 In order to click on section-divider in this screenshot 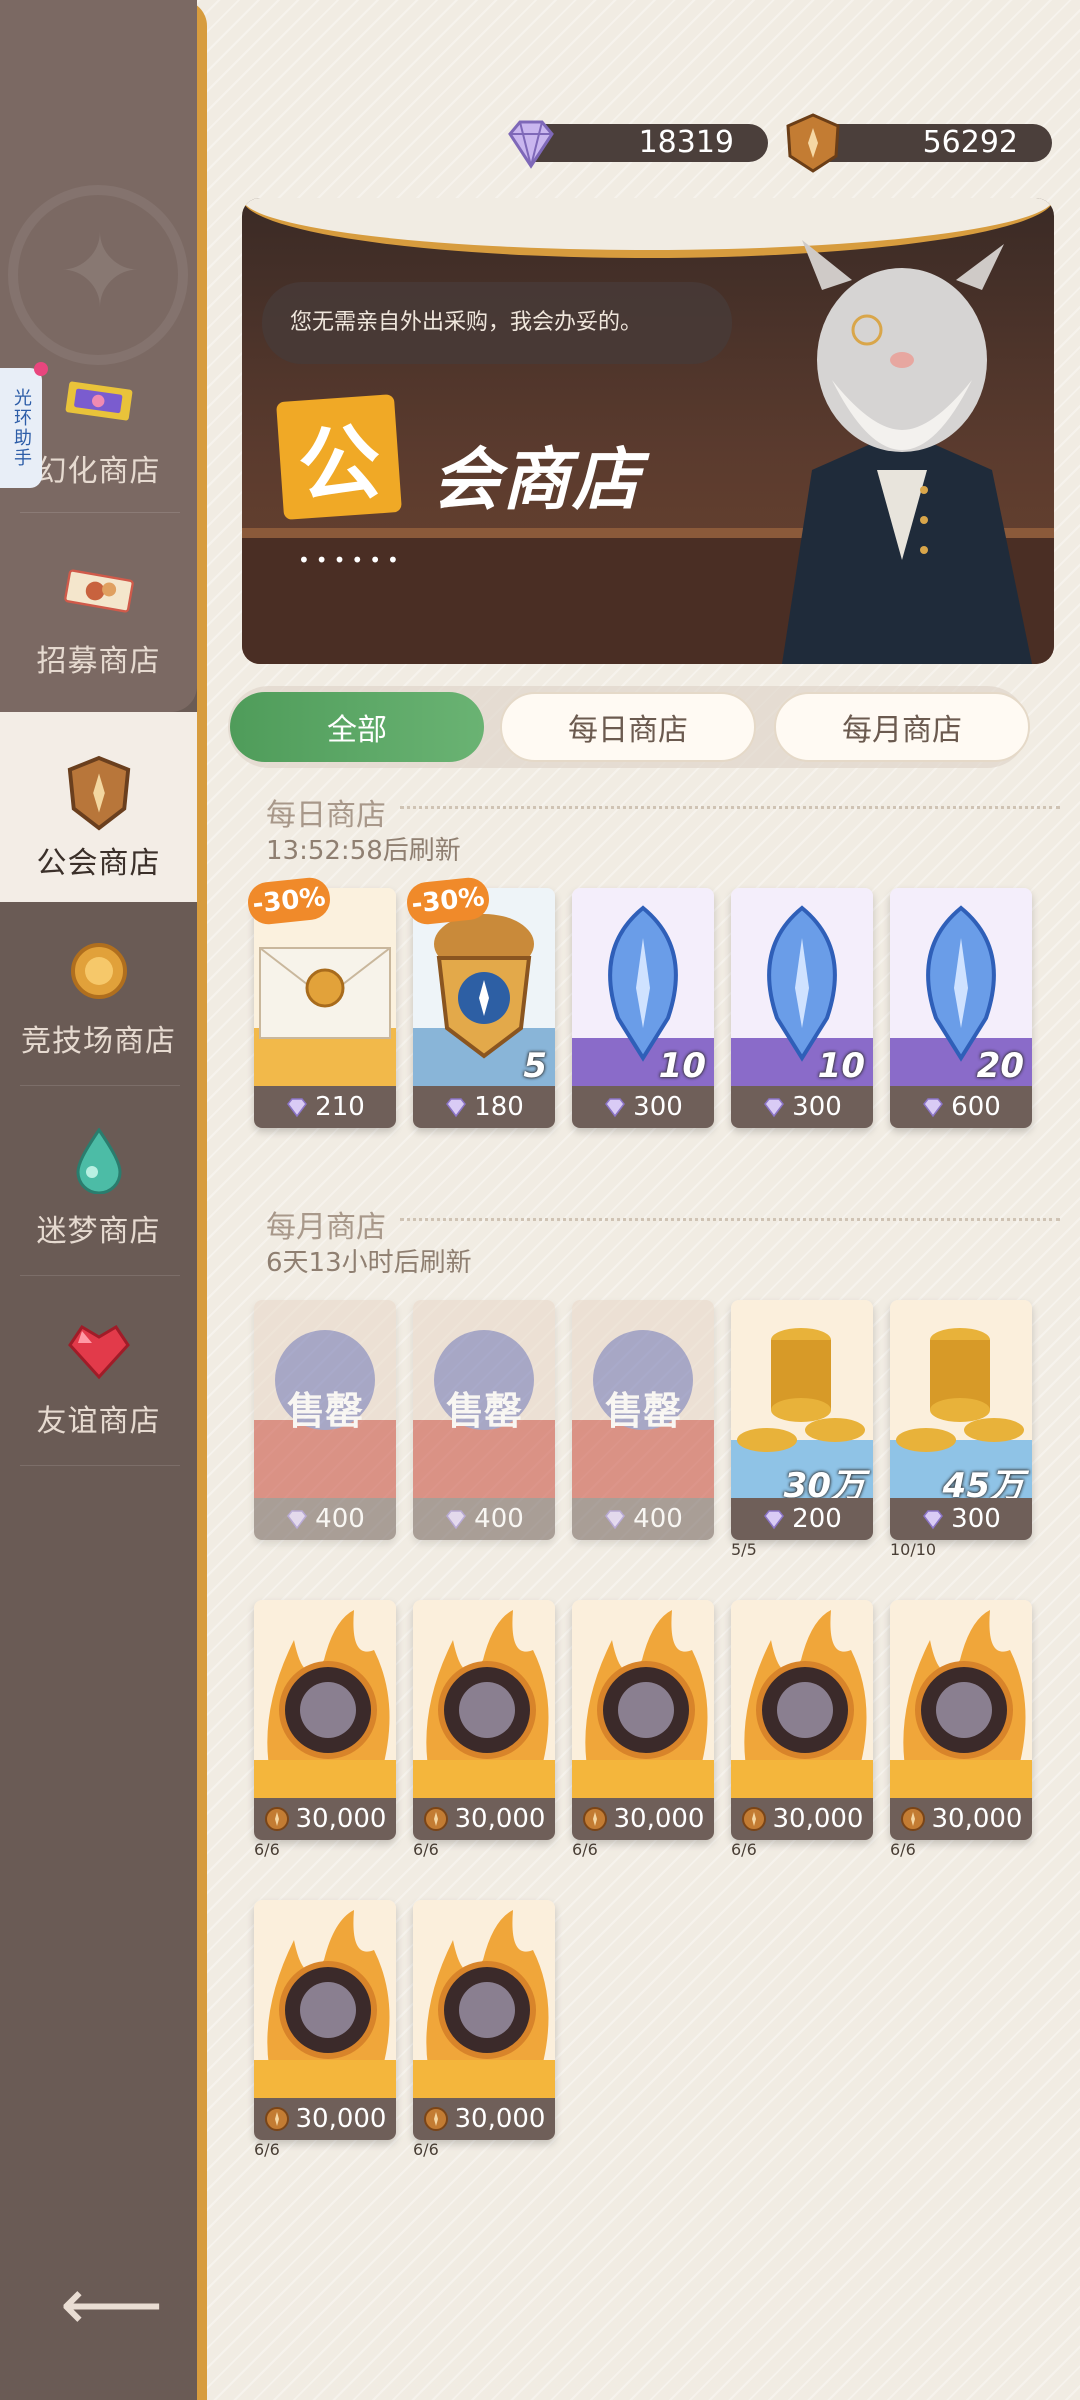, I will do `click(730, 1219)`.